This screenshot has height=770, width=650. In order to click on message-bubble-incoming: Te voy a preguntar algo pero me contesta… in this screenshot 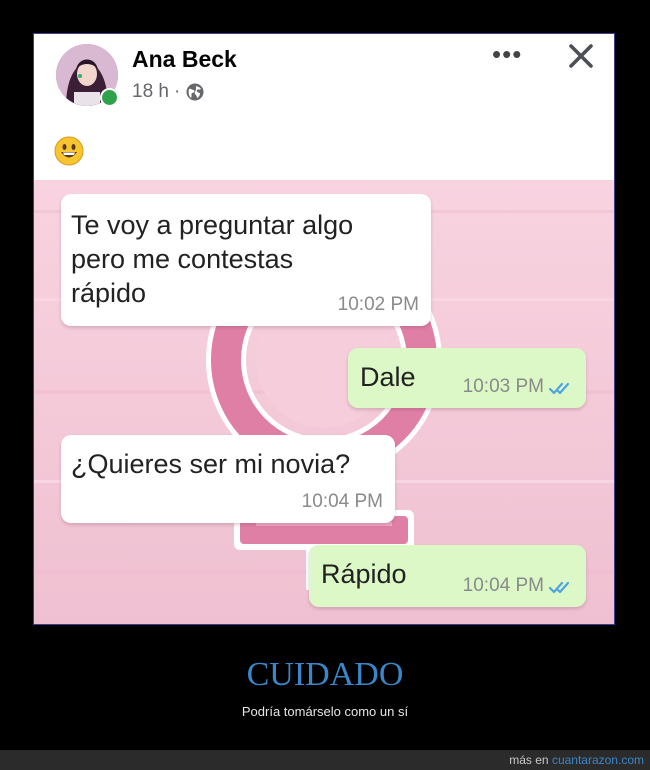, I will do `click(246, 260)`.